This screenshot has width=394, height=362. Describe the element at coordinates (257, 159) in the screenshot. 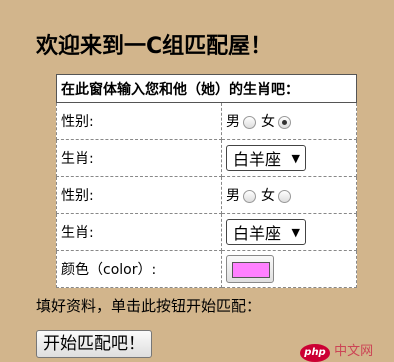

I see `zodiac-select-value-1: 白羊座` at that location.